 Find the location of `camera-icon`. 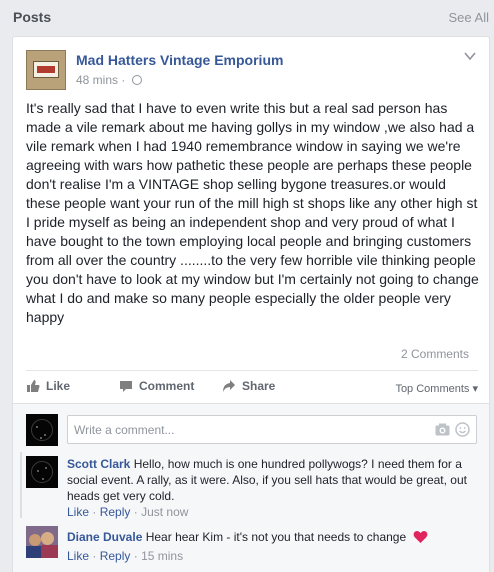

camera-icon is located at coordinates (442, 429).